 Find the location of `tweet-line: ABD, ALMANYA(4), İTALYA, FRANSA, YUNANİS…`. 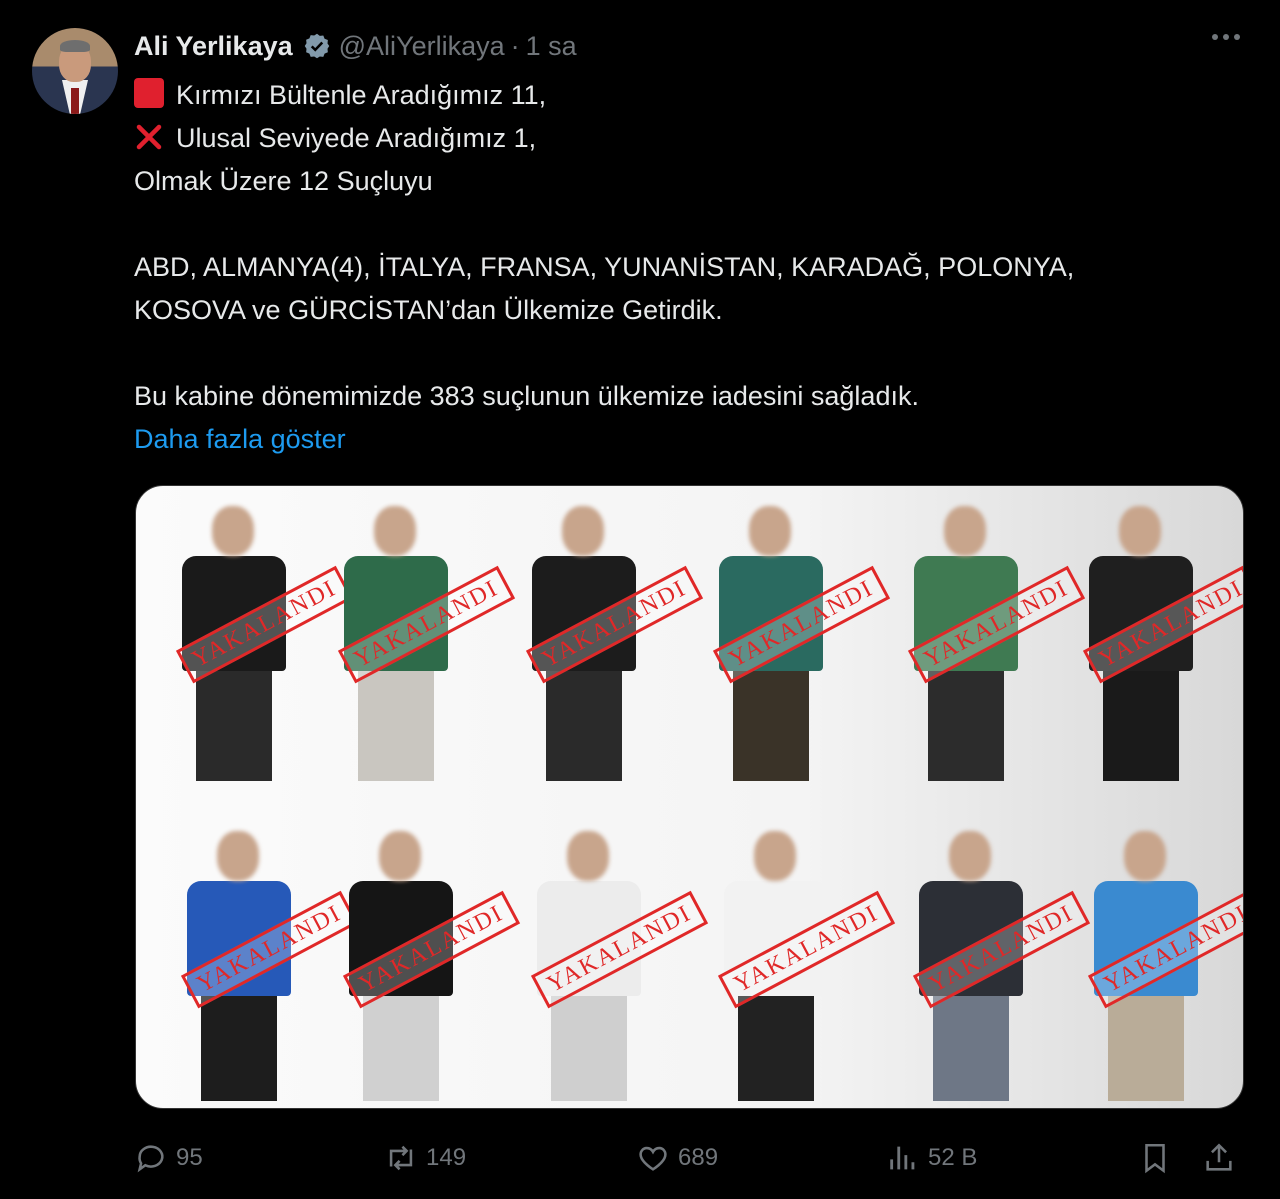

tweet-line: ABD, ALMANYA(4), İTALYA, FRANSA, YUNANİS… is located at coordinates (604, 267).